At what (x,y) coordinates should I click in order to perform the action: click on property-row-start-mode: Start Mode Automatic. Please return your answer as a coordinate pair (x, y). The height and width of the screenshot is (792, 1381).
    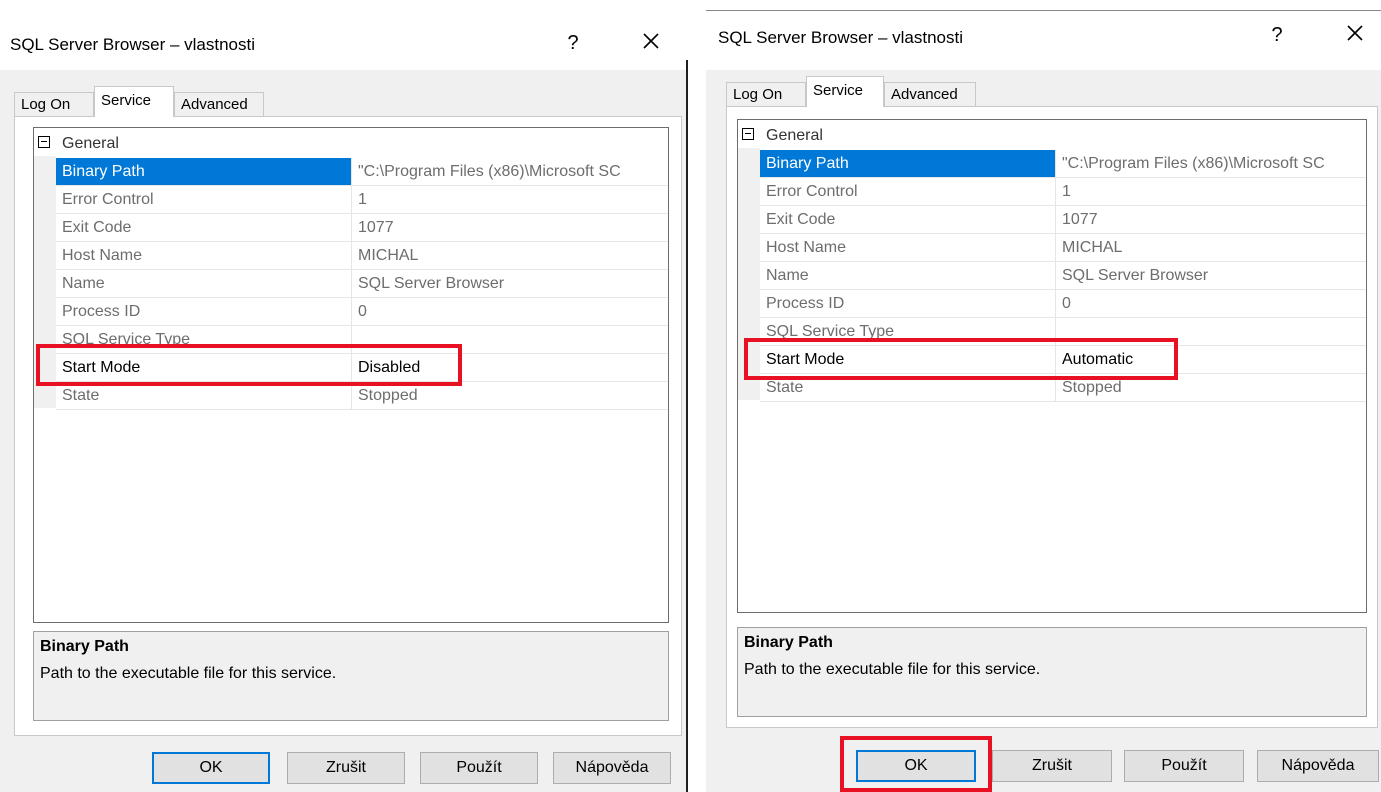
    Looking at the image, I should click on (1063, 360).